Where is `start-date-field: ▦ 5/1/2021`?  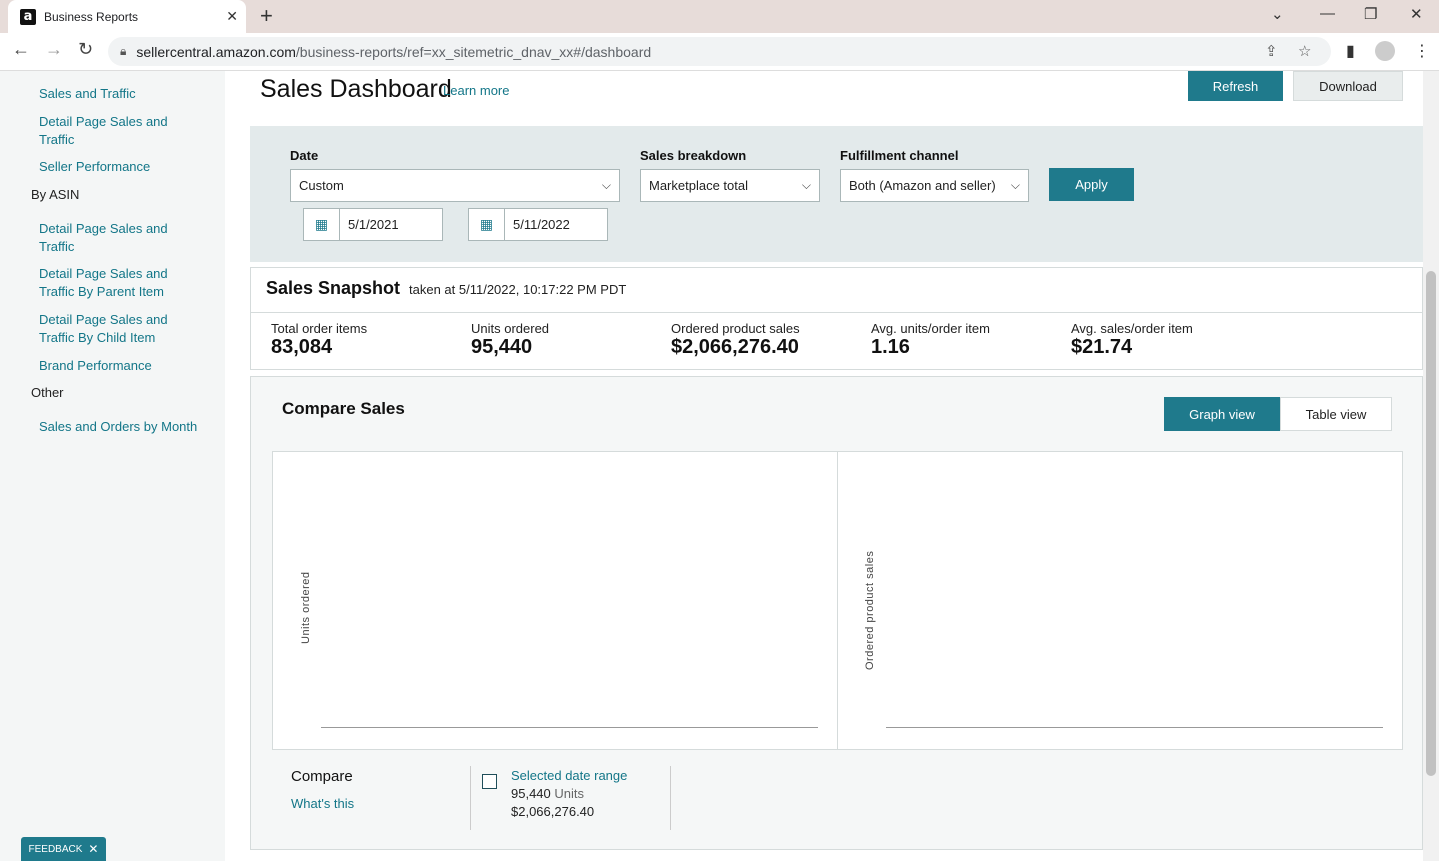 start-date-field: ▦ 5/1/2021 is located at coordinates (373, 224).